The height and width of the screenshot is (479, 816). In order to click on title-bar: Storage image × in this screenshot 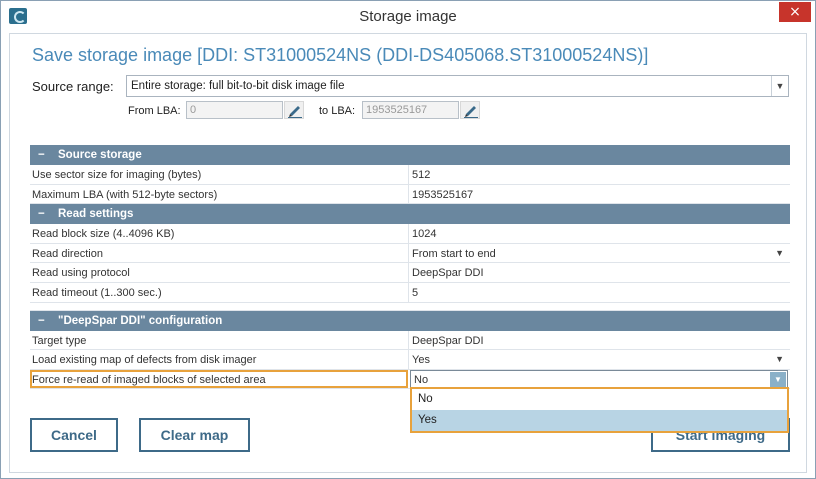, I will do `click(408, 17)`.